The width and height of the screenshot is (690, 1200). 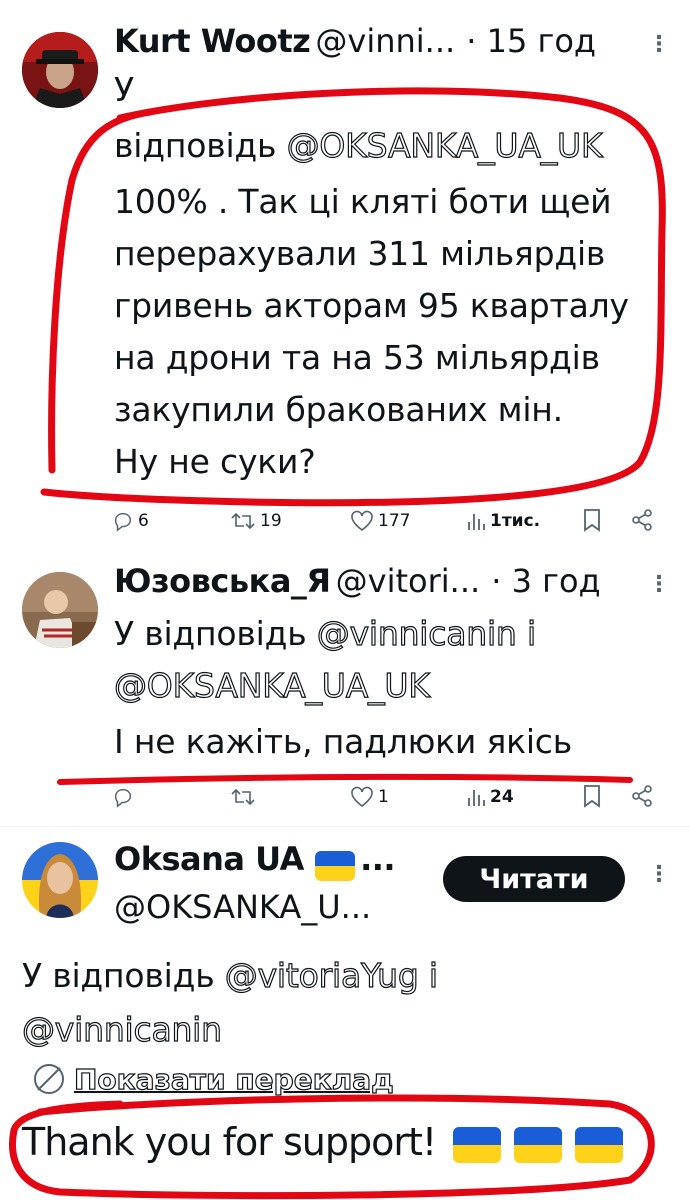 I want to click on view-count: 1тис., so click(x=515, y=521).